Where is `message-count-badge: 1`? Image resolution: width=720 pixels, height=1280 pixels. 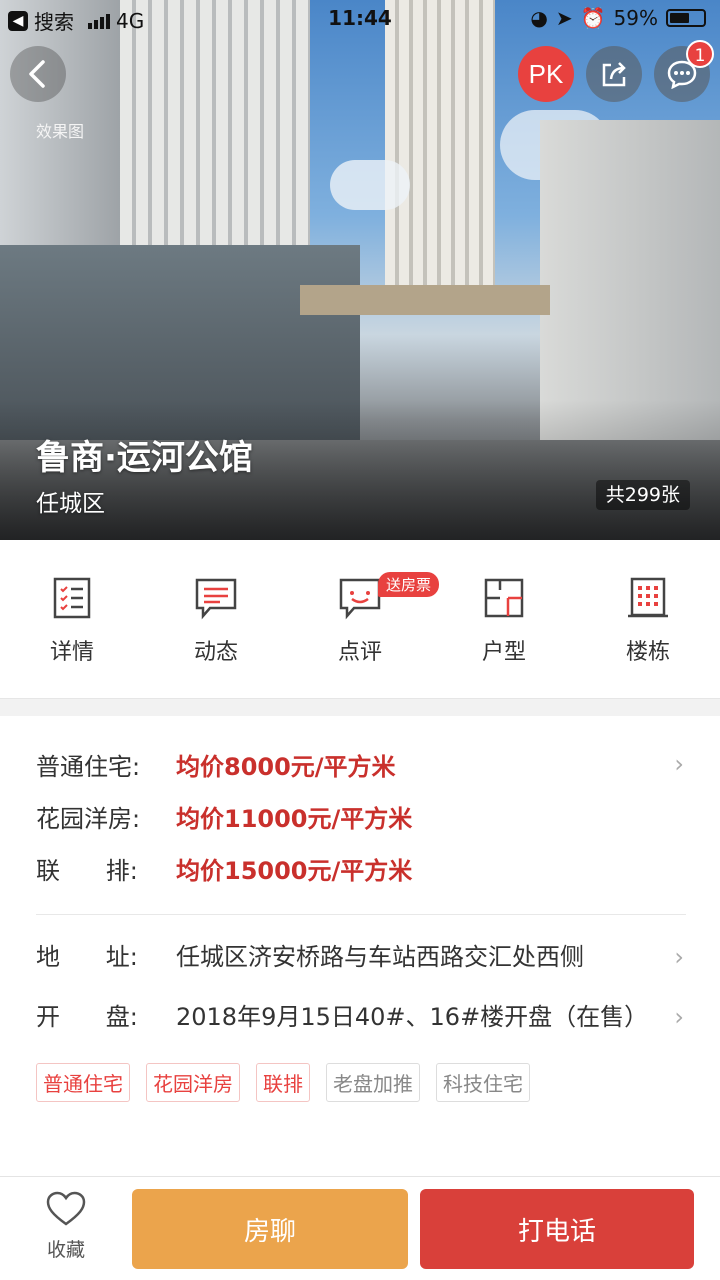 message-count-badge: 1 is located at coordinates (700, 54).